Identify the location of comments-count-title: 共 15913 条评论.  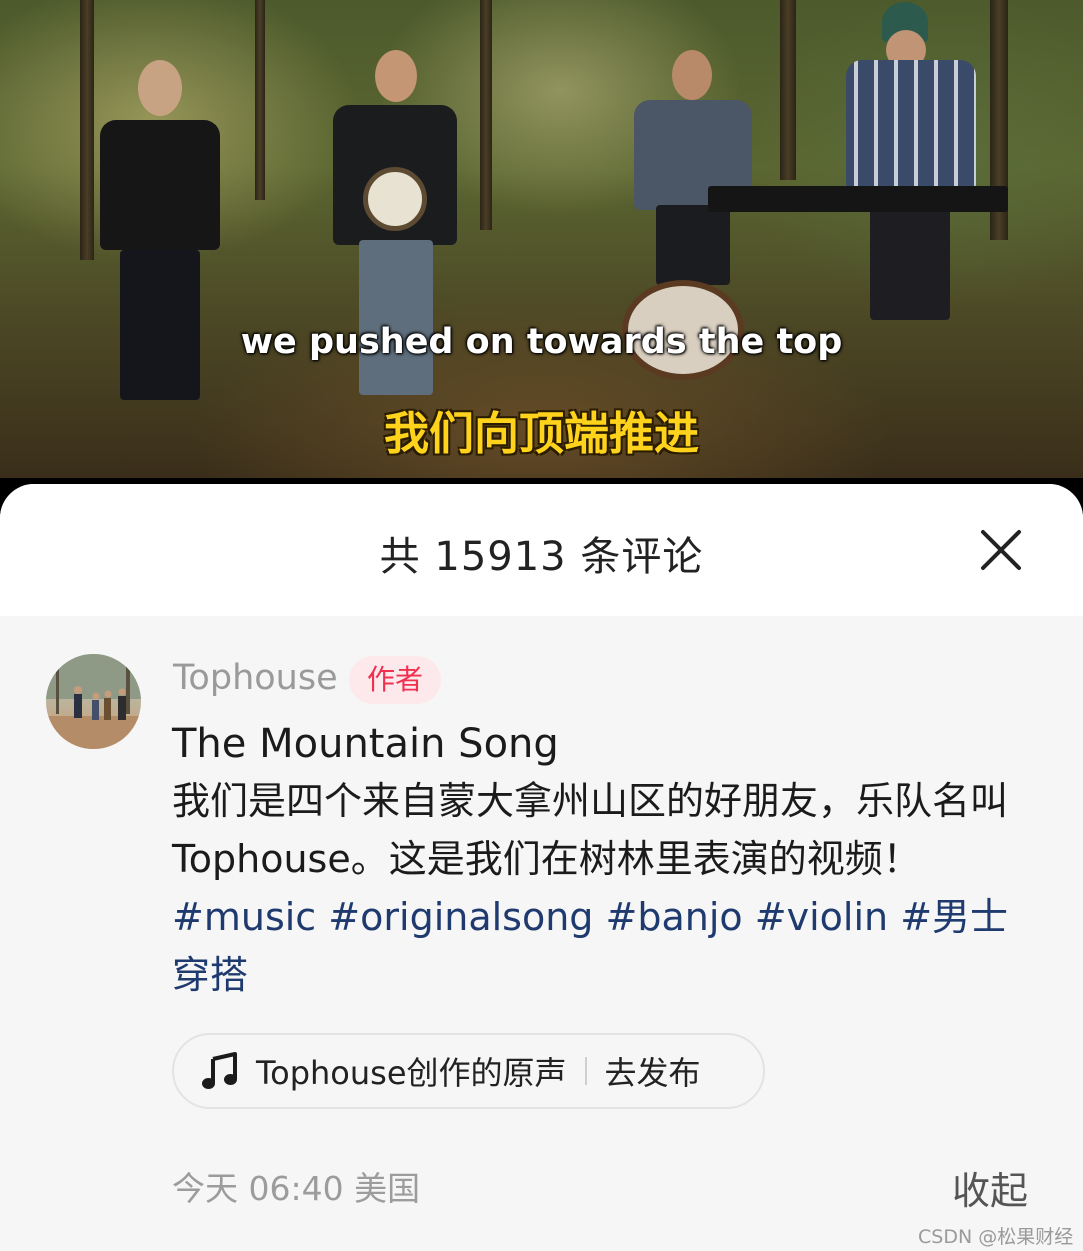
(541, 557).